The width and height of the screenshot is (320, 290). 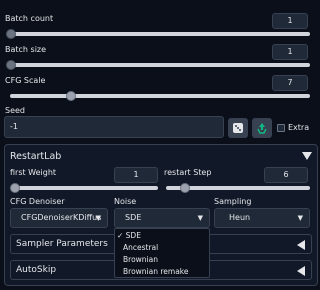 What do you see at coordinates (140, 247) in the screenshot?
I see `noise-option-ancestral: Ancestral` at bounding box center [140, 247].